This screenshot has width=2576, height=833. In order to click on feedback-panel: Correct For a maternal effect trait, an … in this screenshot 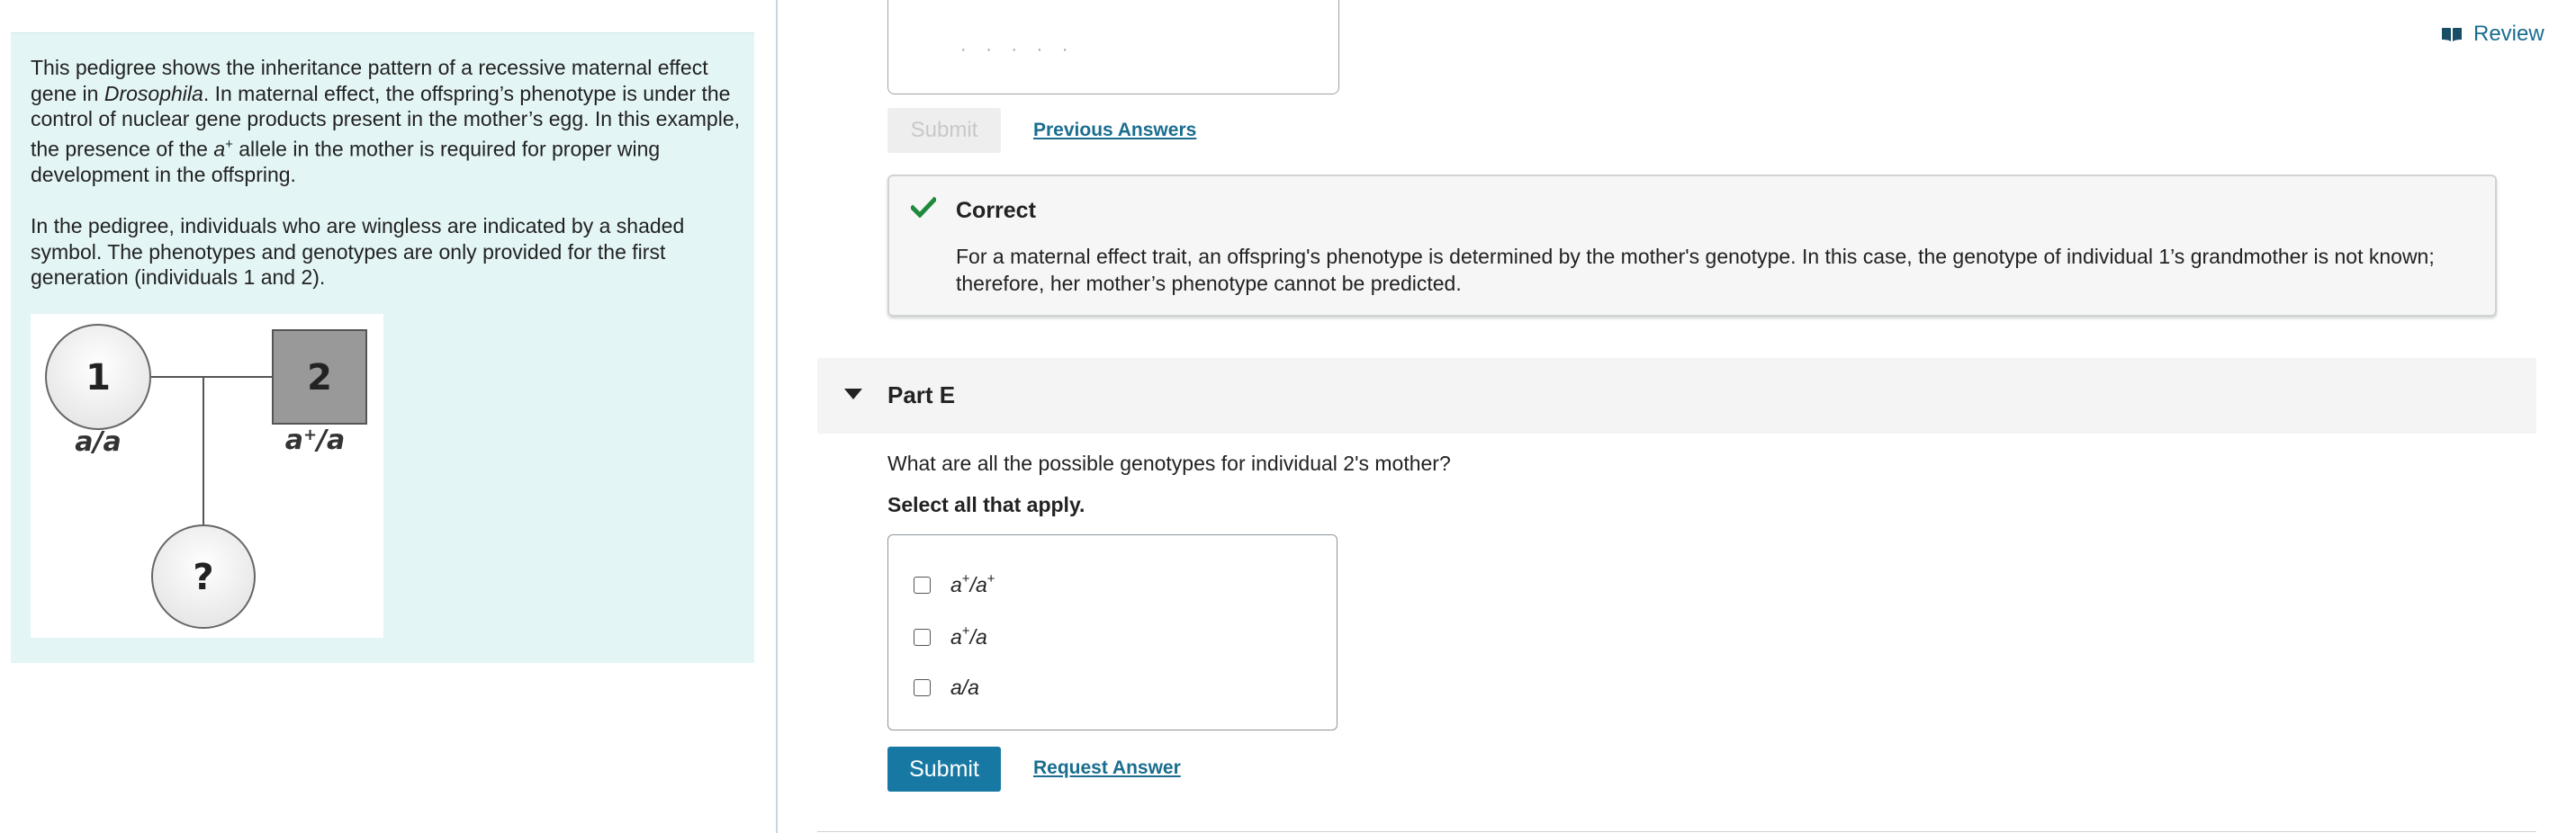, I will do `click(1692, 246)`.